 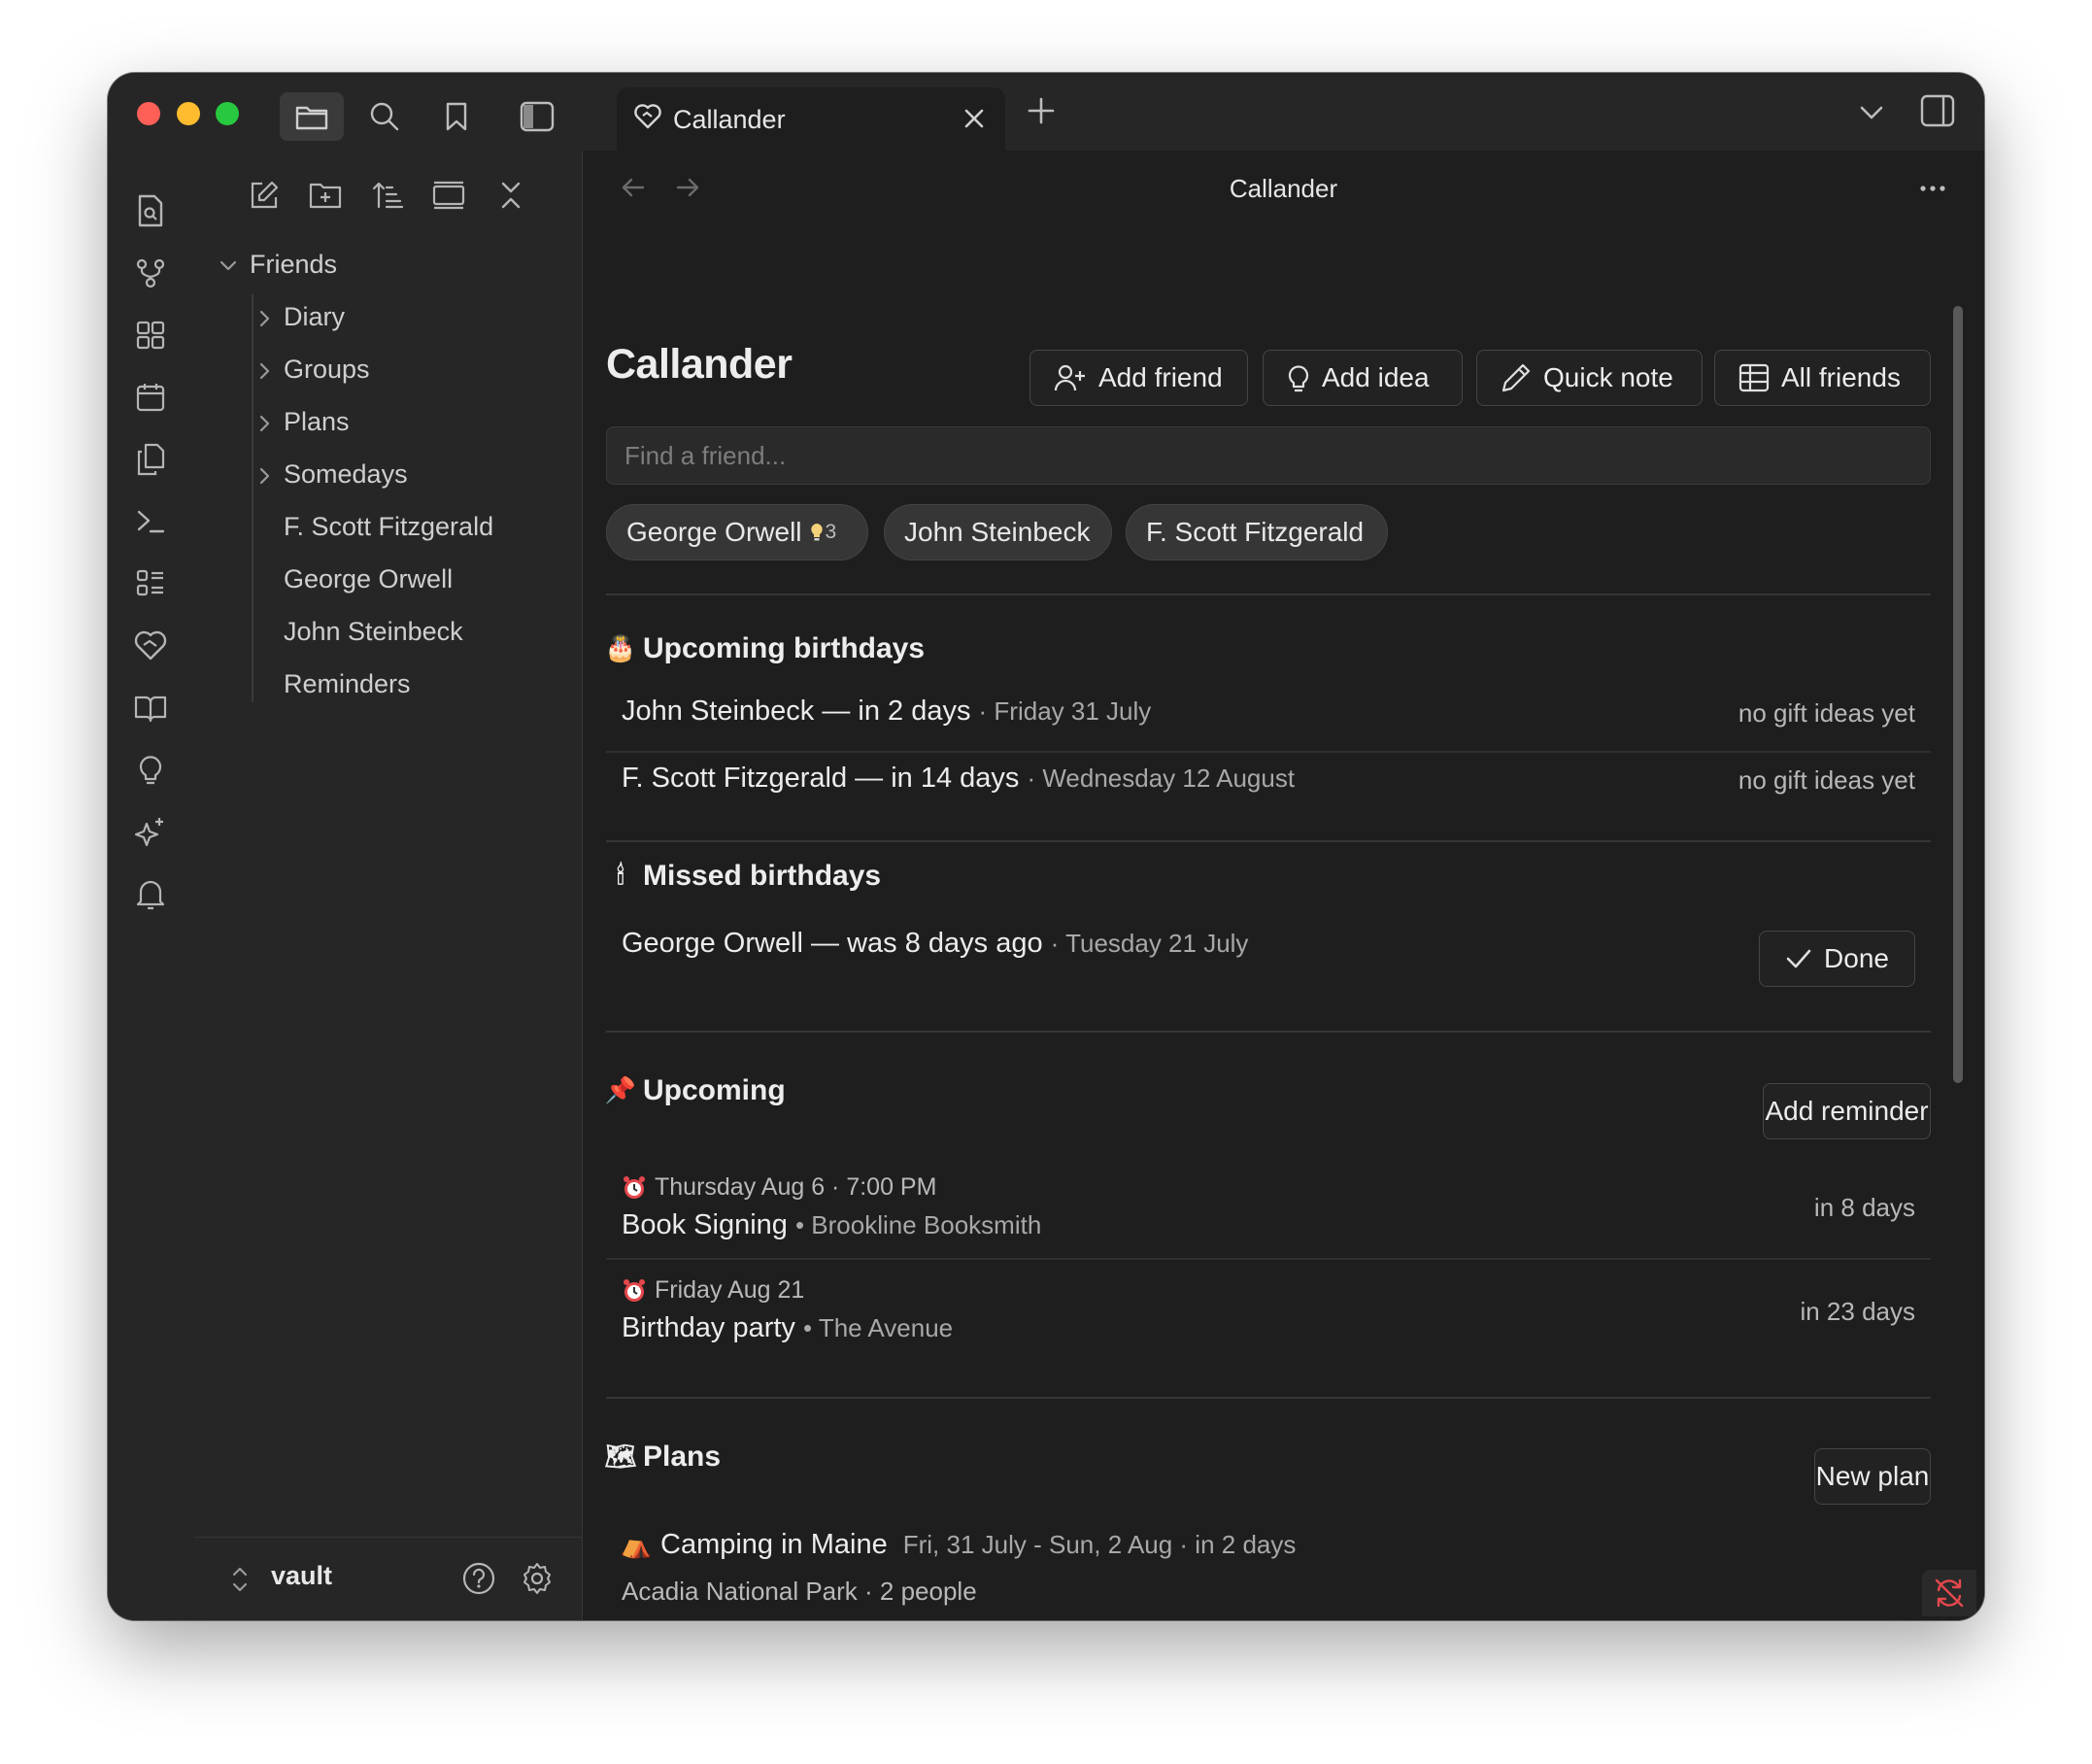 I want to click on new-plan-button: New plan, so click(x=1872, y=1476).